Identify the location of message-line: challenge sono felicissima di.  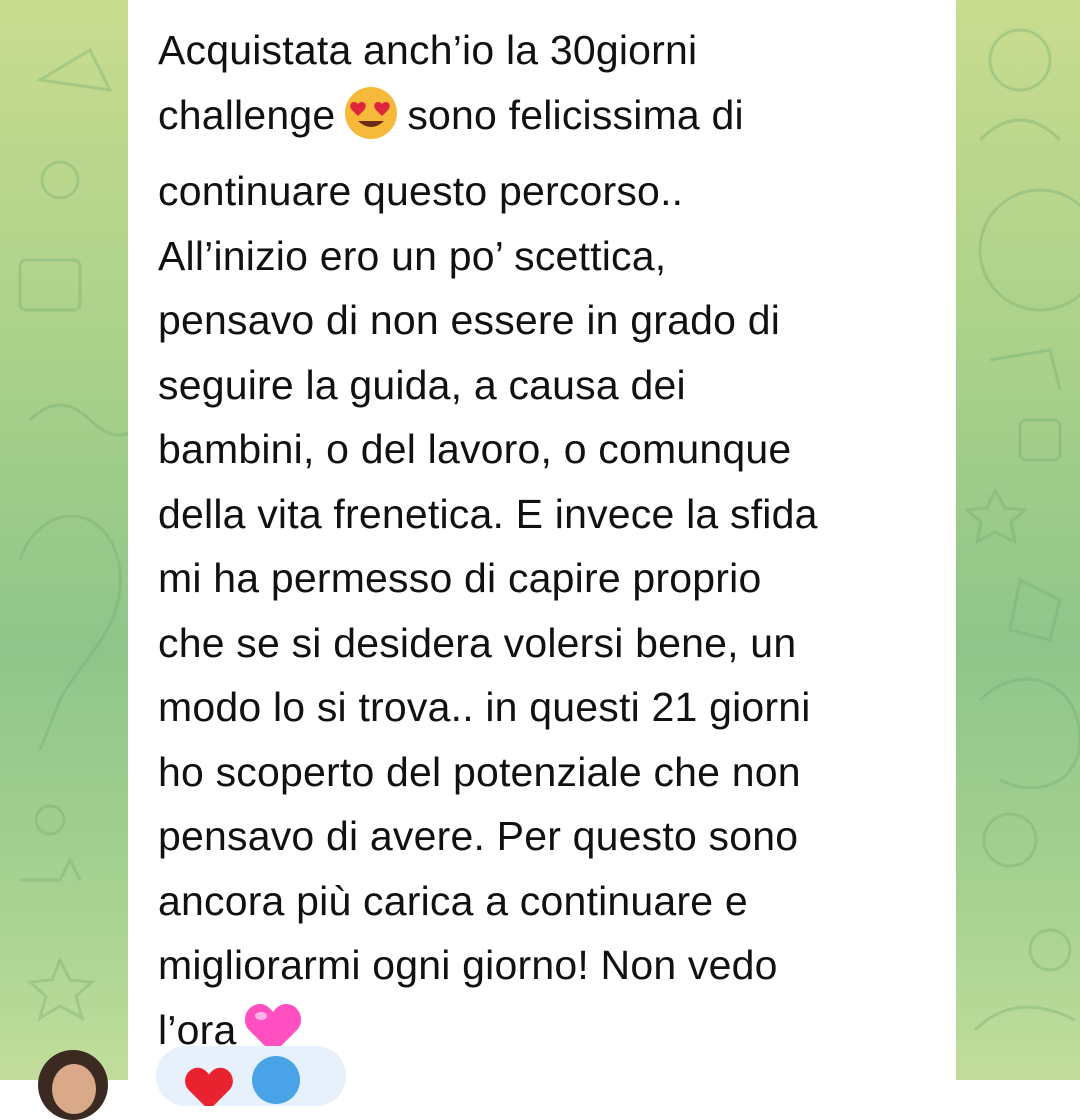
(548, 121).